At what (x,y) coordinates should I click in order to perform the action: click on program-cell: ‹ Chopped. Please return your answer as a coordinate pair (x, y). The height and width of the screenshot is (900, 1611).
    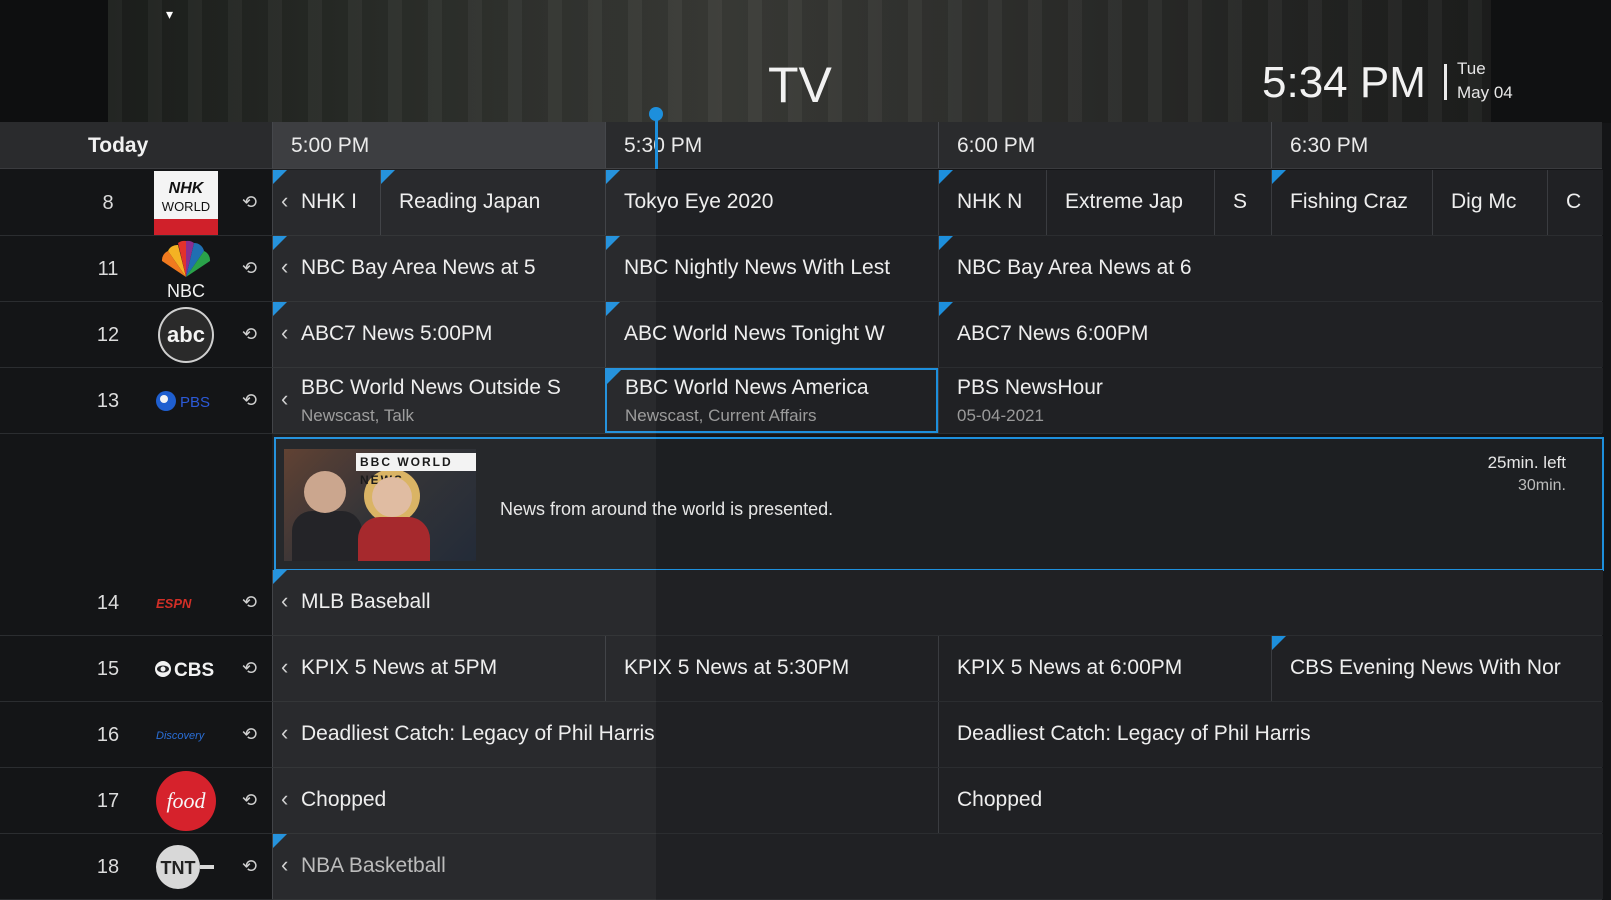
    Looking at the image, I should click on (605, 800).